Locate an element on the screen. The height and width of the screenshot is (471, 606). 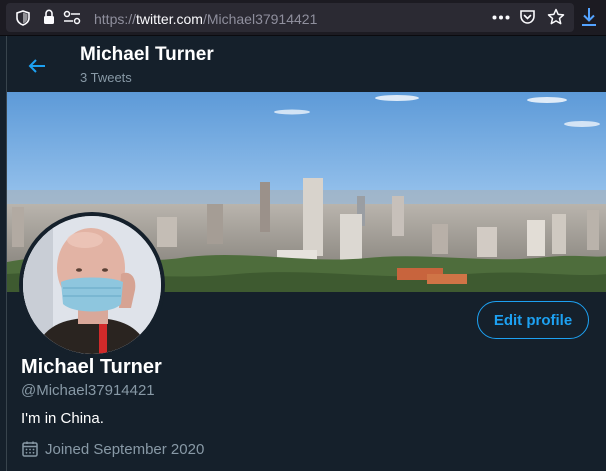
browser-toolbar: https://twitter.com/Michael37914421 is located at coordinates (303, 18).